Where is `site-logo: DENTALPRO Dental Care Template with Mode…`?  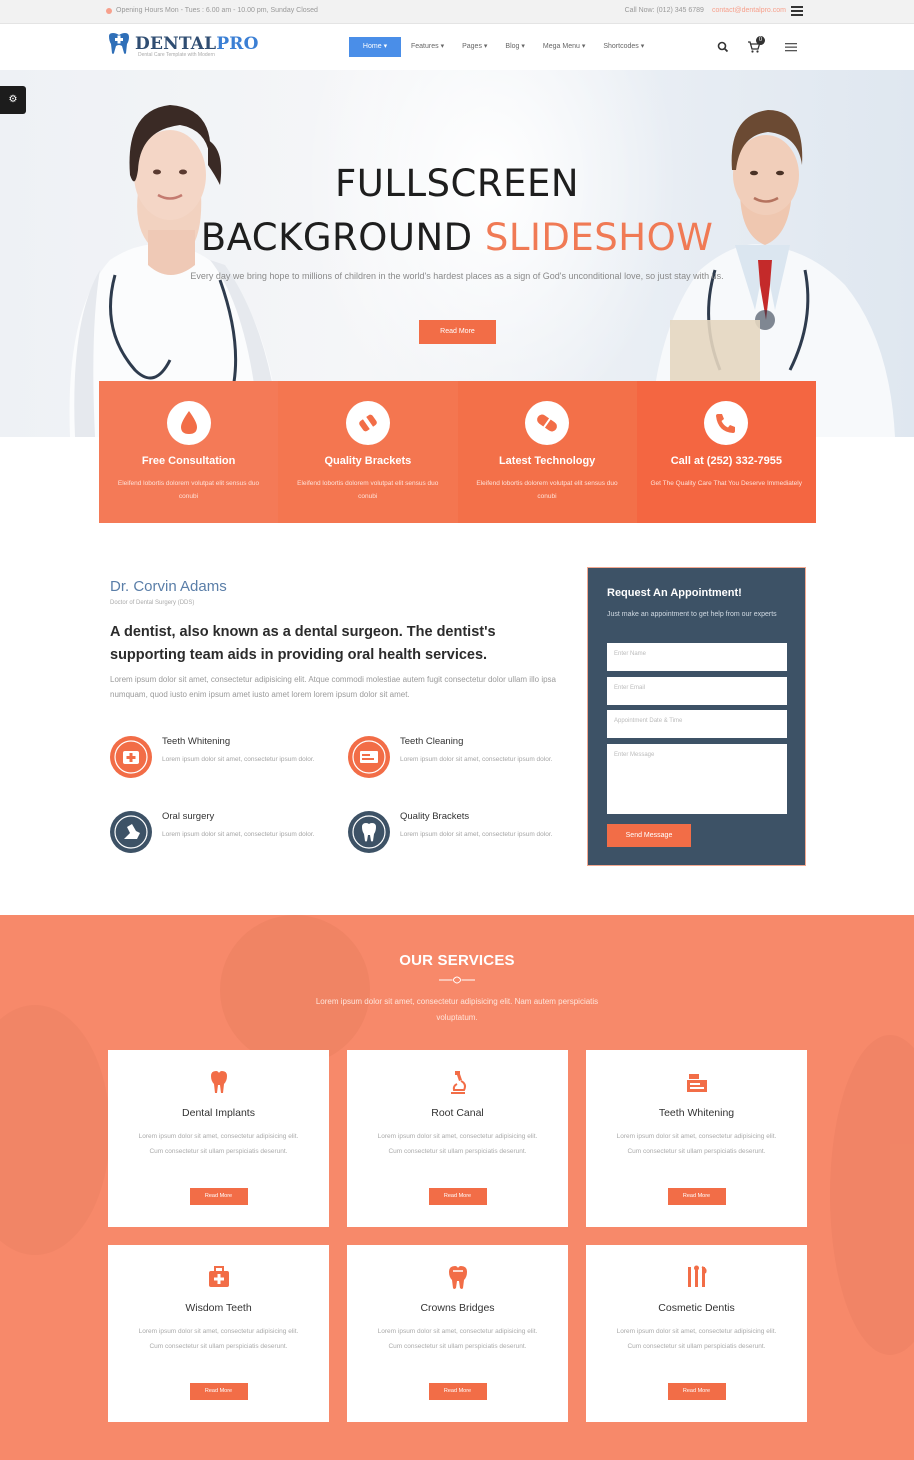 site-logo: DENTALPRO Dental Care Template with Mode… is located at coordinates (182, 45).